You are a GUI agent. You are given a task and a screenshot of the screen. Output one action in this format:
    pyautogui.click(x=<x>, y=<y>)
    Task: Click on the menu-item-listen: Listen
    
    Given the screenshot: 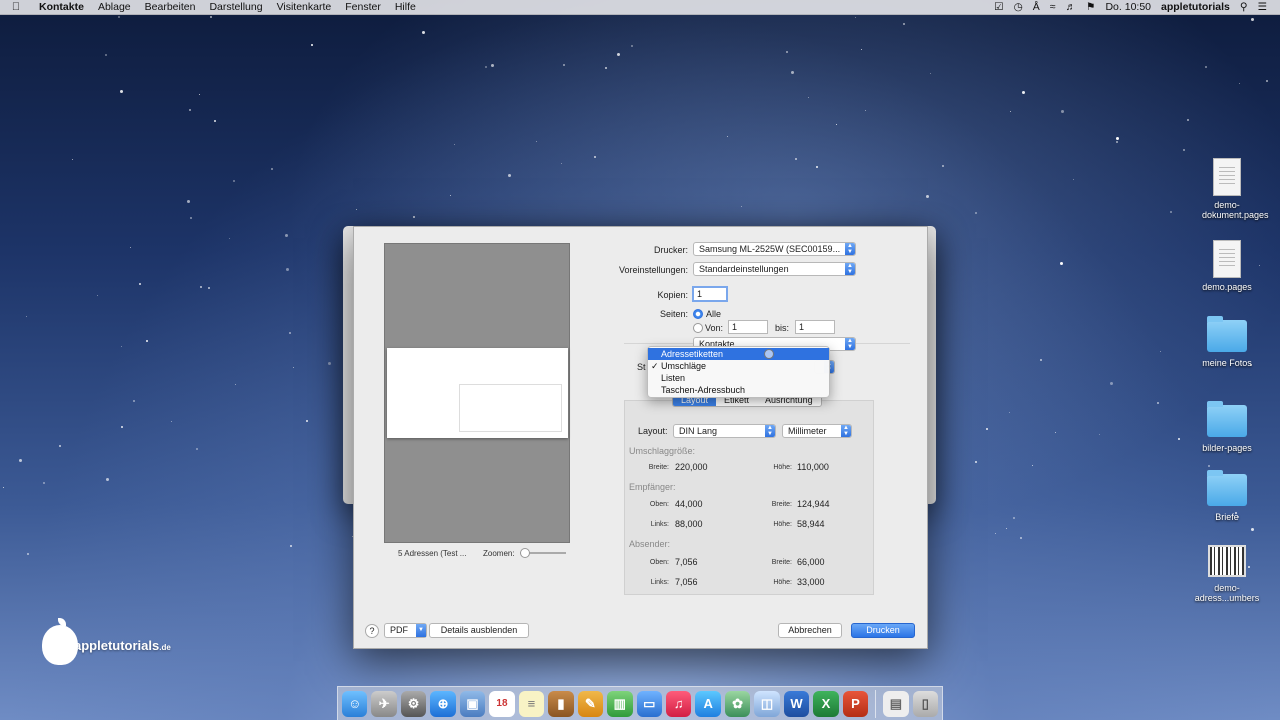 What is the action you would take?
    pyautogui.click(x=738, y=378)
    